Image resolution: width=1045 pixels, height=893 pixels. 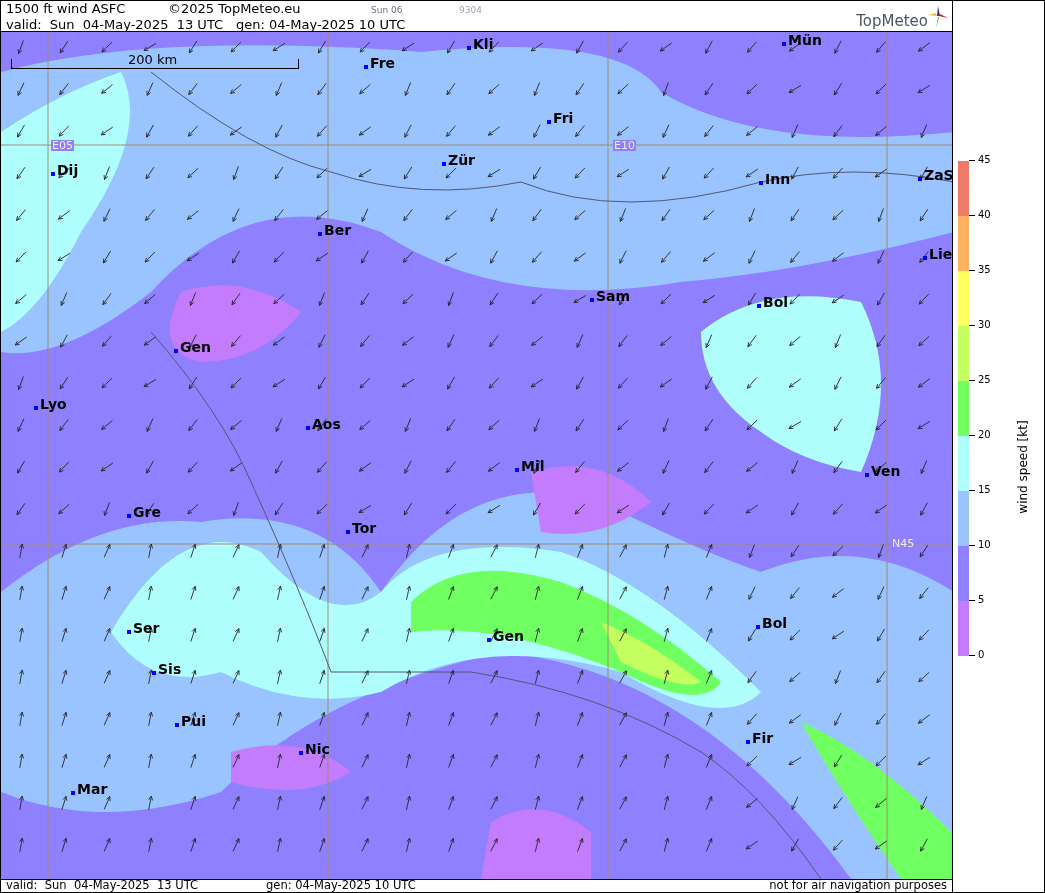 I want to click on legend-title: wind speed [kt], so click(x=1022, y=467).